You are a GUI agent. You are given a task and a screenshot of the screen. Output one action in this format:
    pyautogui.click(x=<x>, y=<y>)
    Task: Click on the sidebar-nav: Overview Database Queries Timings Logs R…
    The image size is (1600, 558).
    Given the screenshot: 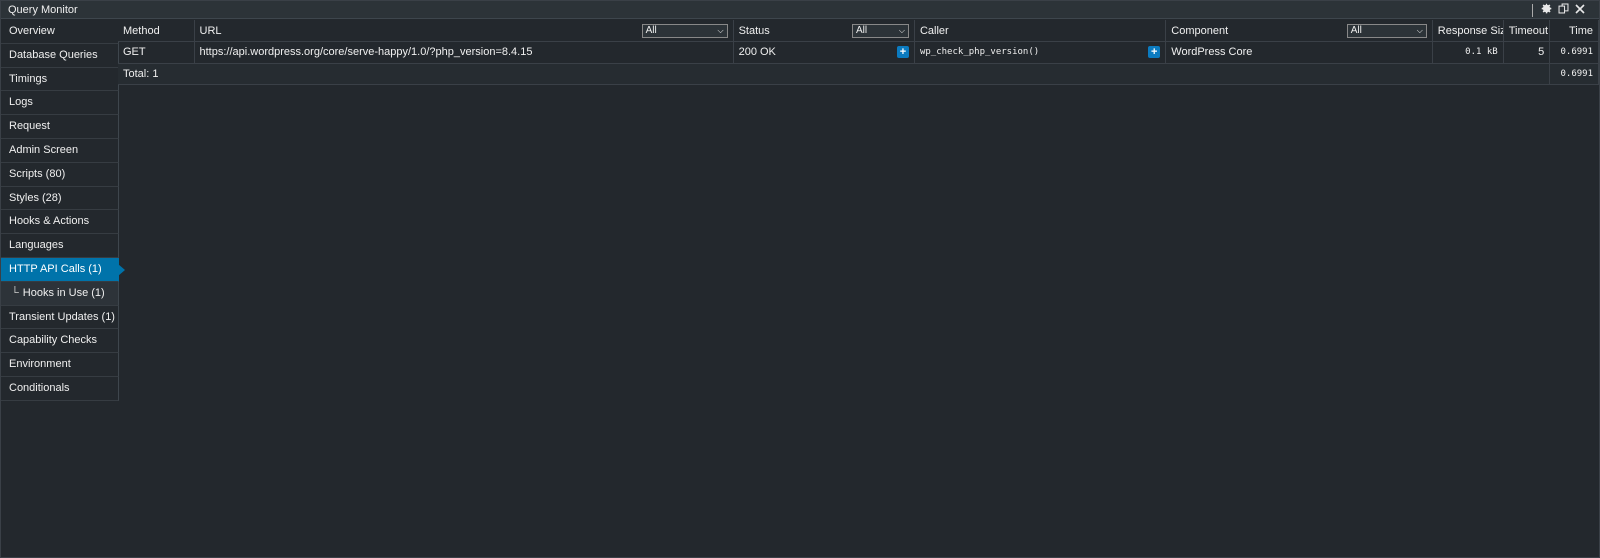 What is the action you would take?
    pyautogui.click(x=60, y=210)
    